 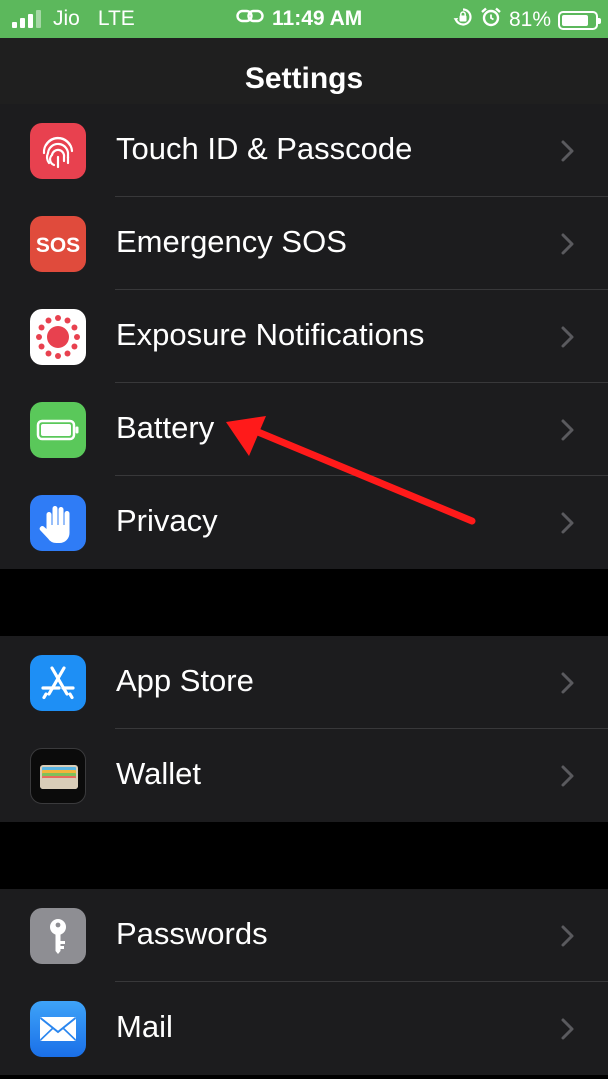 What do you see at coordinates (304, 682) in the screenshot?
I see `settings-row-app-store: App Store` at bounding box center [304, 682].